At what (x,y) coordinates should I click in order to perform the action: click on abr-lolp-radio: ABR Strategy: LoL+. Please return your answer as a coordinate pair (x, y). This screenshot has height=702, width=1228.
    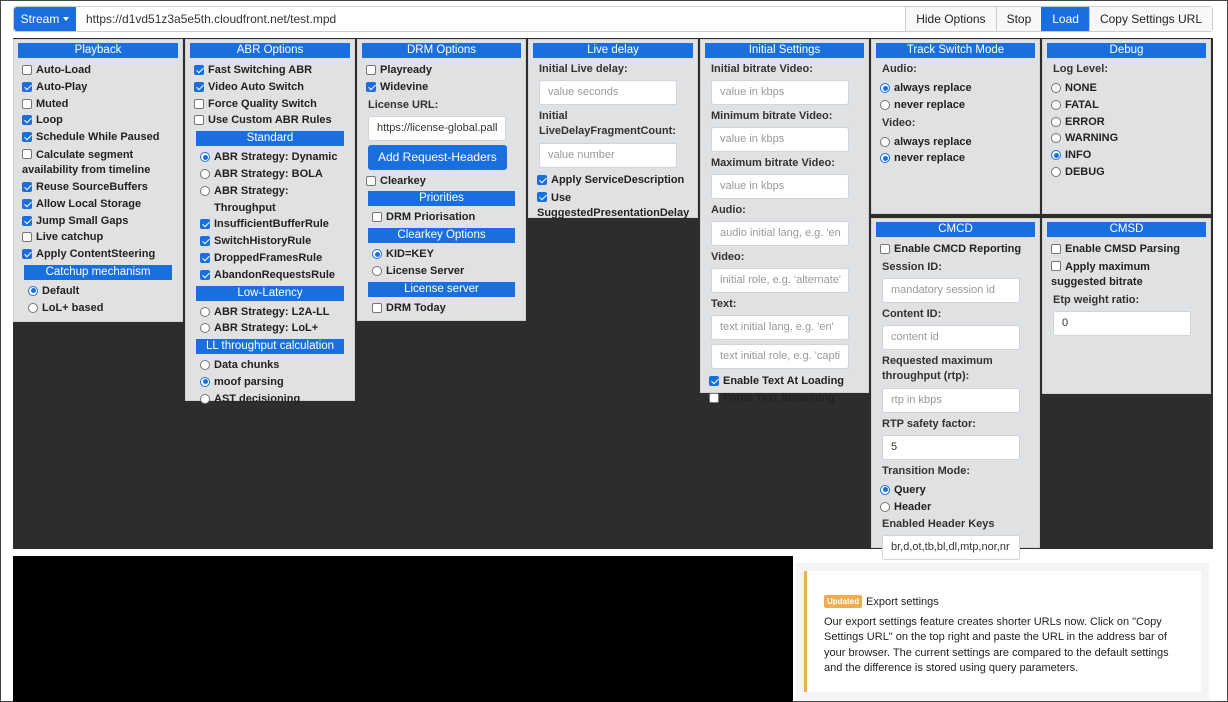
    Looking at the image, I should click on (270, 328).